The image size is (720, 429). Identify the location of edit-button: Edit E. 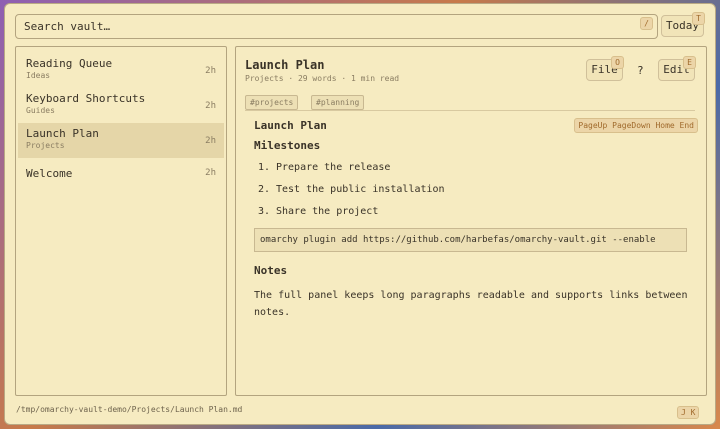
(677, 68).